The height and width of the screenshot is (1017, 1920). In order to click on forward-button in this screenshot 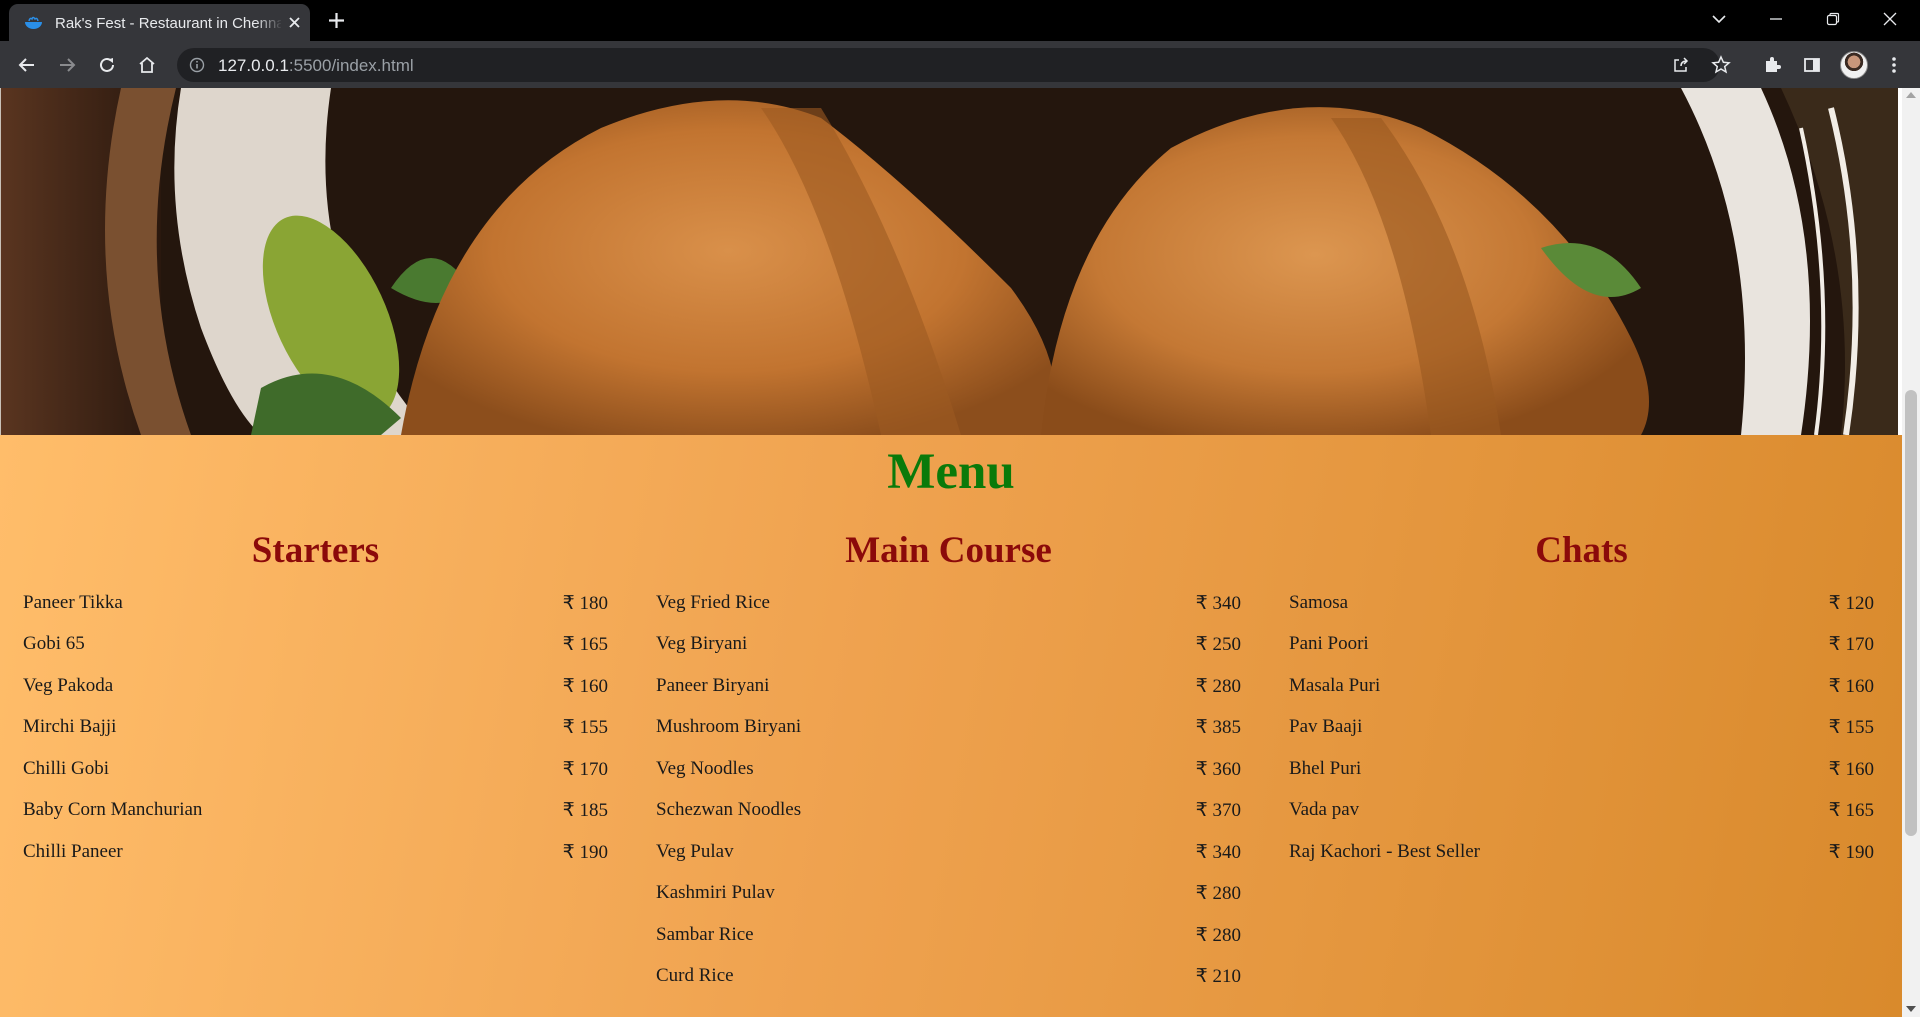, I will do `click(67, 65)`.